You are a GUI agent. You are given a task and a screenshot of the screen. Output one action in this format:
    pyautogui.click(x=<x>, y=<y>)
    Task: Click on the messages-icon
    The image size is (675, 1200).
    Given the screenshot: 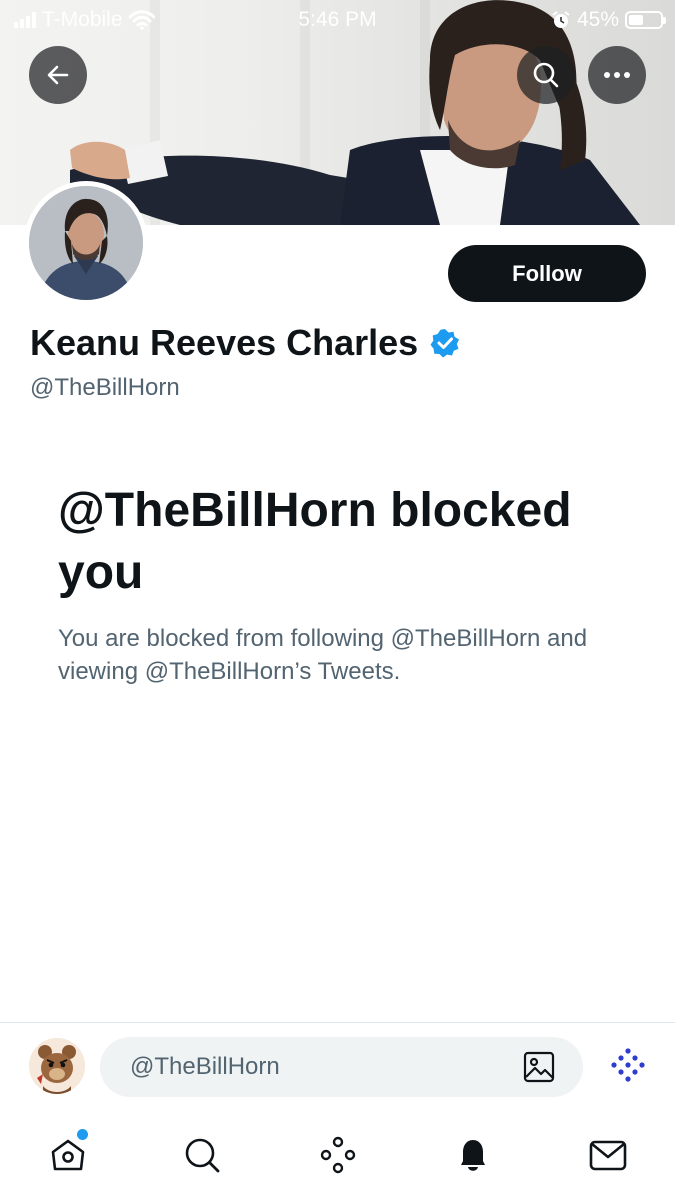 What is the action you would take?
    pyautogui.click(x=608, y=1155)
    